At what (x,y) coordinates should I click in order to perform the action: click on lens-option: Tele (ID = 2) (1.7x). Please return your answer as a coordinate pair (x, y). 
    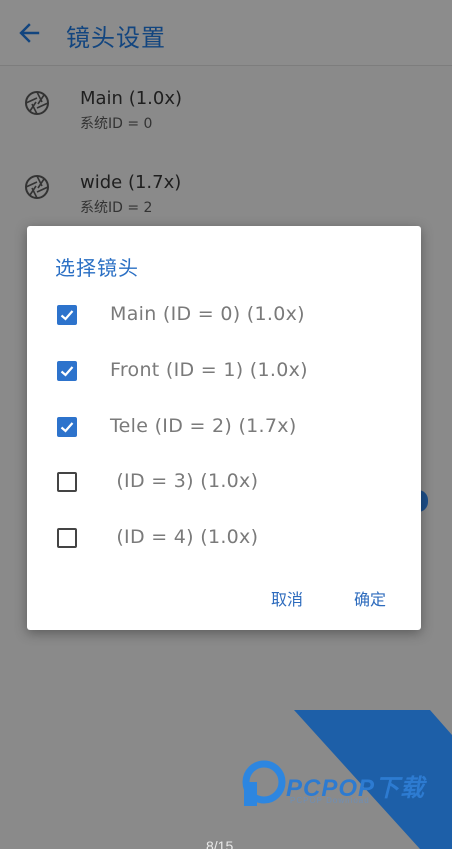
    Looking at the image, I should click on (224, 427).